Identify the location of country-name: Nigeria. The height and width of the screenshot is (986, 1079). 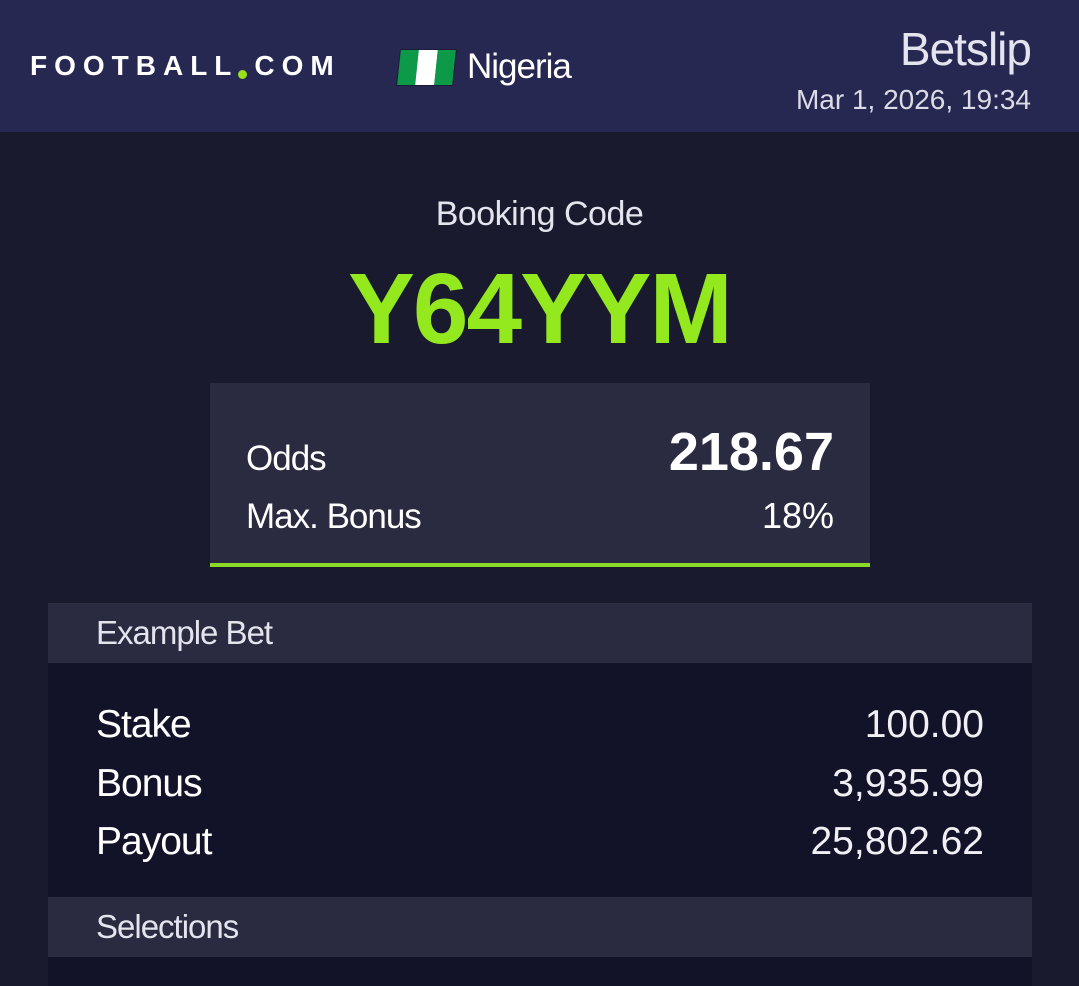
(519, 66).